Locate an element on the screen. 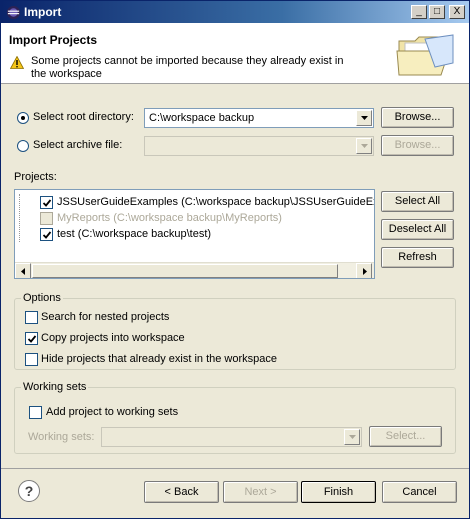 This screenshot has width=470, height=519. footer-divider is located at coordinates (235, 468).